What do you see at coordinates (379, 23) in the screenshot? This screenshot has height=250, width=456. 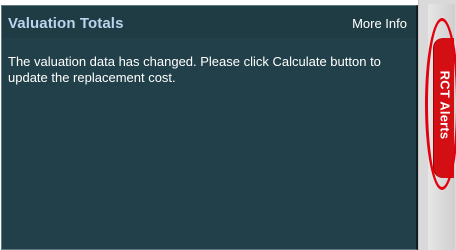 I see `more-info-link: More Info` at bounding box center [379, 23].